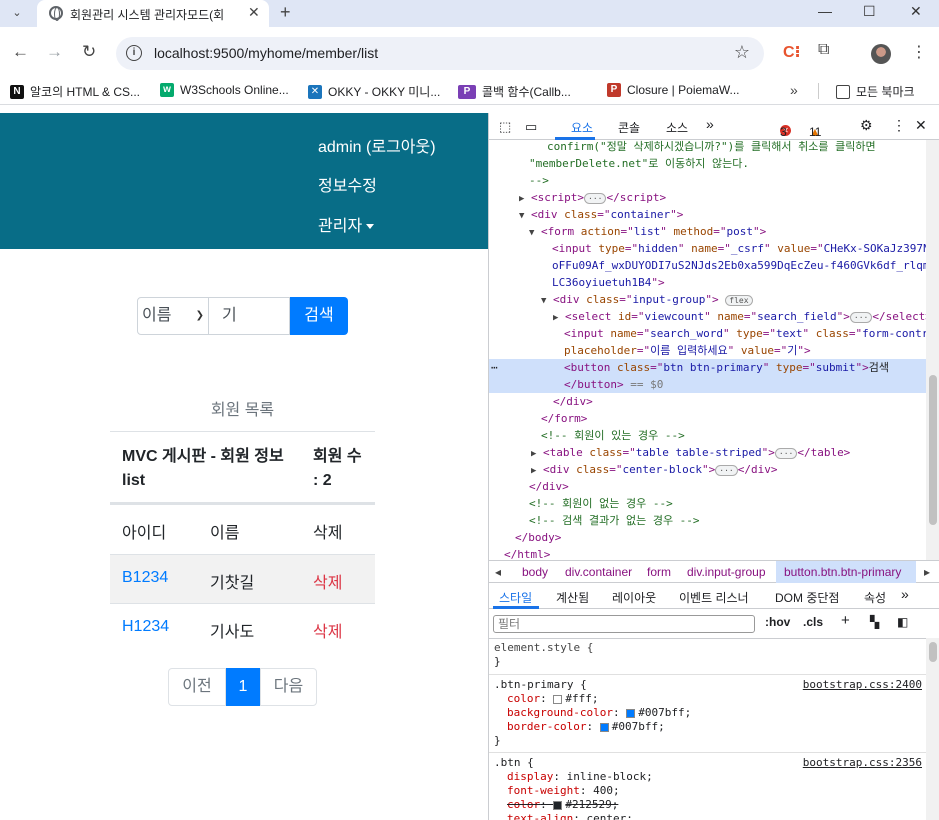 The image size is (939, 820). Describe the element at coordinates (707, 537) in the screenshot. I see `dom-tree-line: </body>` at that location.